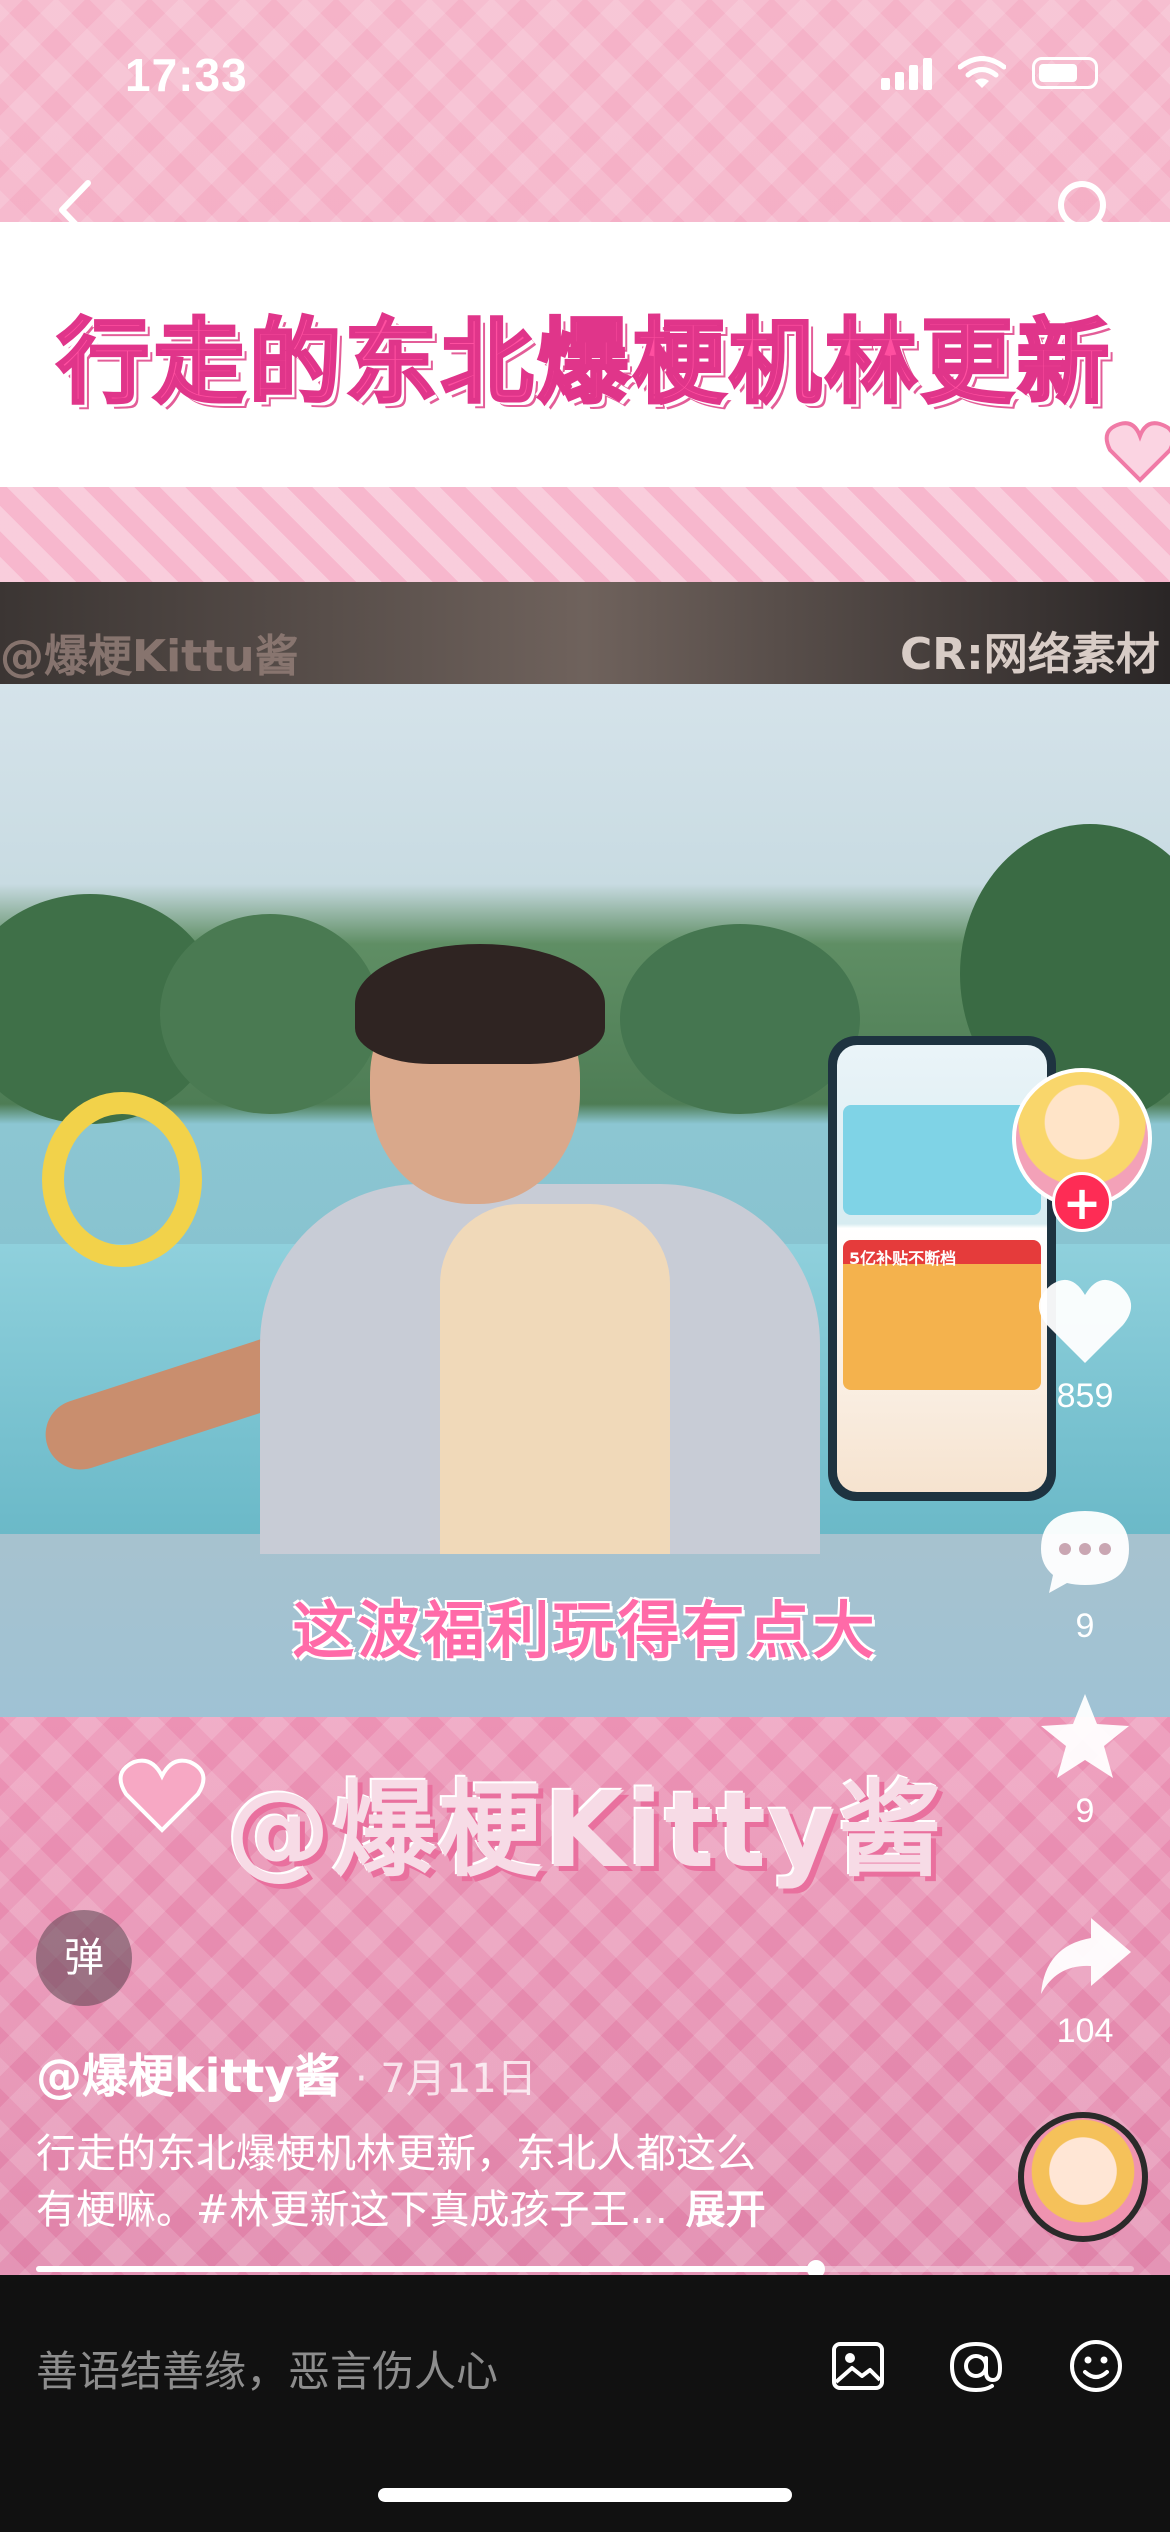  Describe the element at coordinates (585, 534) in the screenshot. I see `decorative-strip` at that location.